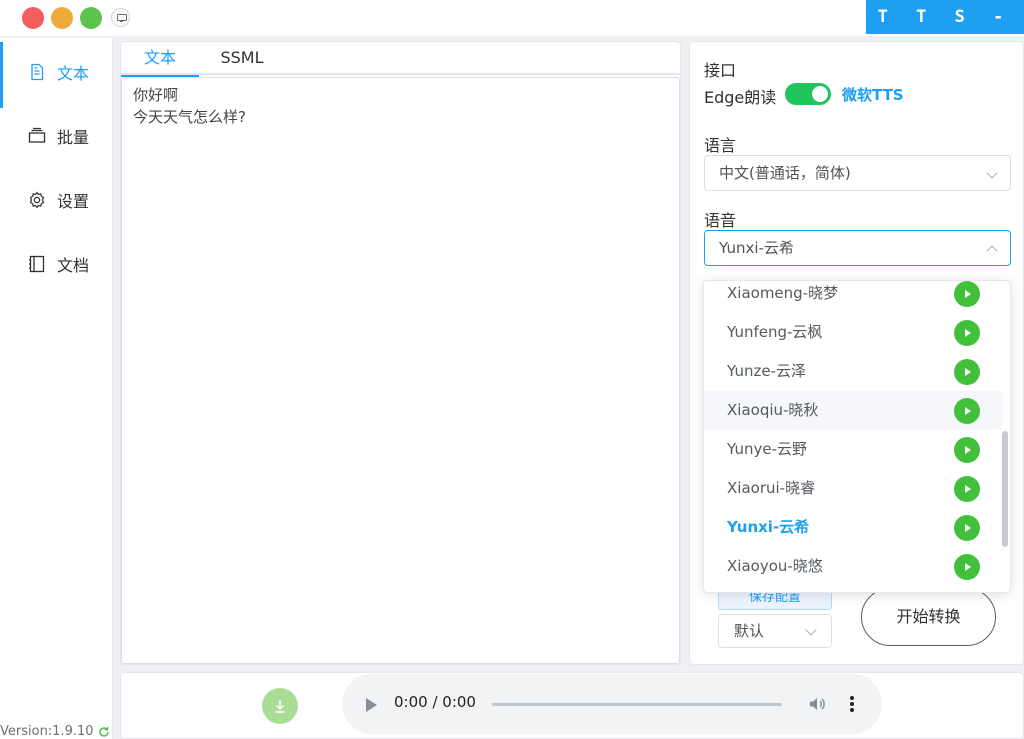  Describe the element at coordinates (47, 731) in the screenshot. I see `version-label: Version:1.9.10` at that location.